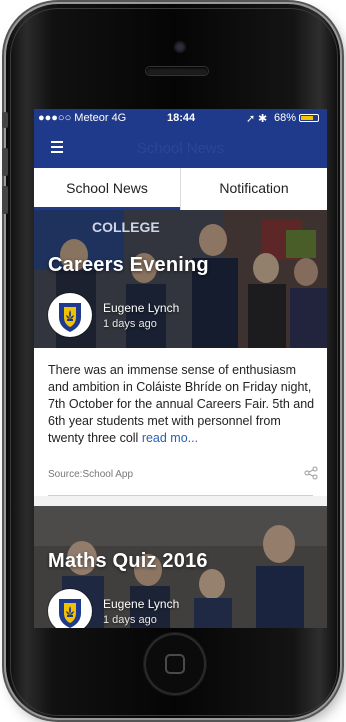 Image resolution: width=346 pixels, height=722 pixels. I want to click on status-bar: ●●●○○ Meteor 4G 18:44 ➚ ✱ 68%, so click(180, 118).